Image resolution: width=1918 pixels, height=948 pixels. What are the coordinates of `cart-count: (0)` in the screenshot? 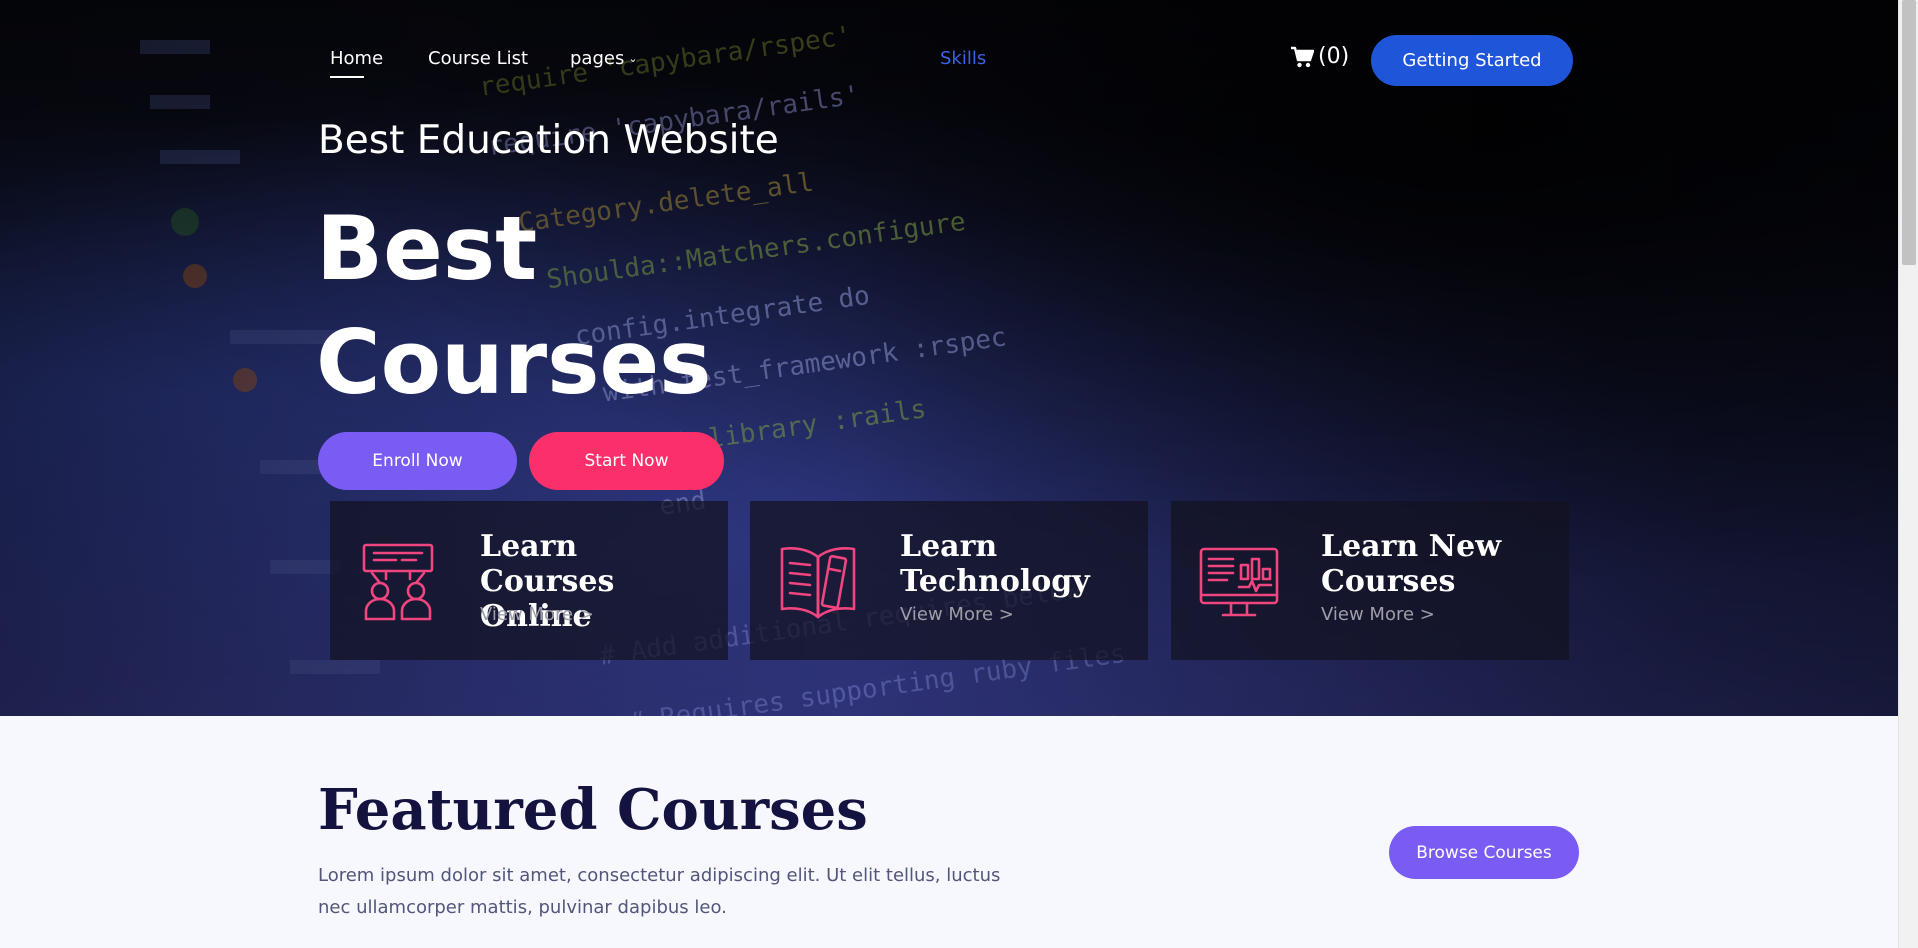 It's located at (1334, 56).